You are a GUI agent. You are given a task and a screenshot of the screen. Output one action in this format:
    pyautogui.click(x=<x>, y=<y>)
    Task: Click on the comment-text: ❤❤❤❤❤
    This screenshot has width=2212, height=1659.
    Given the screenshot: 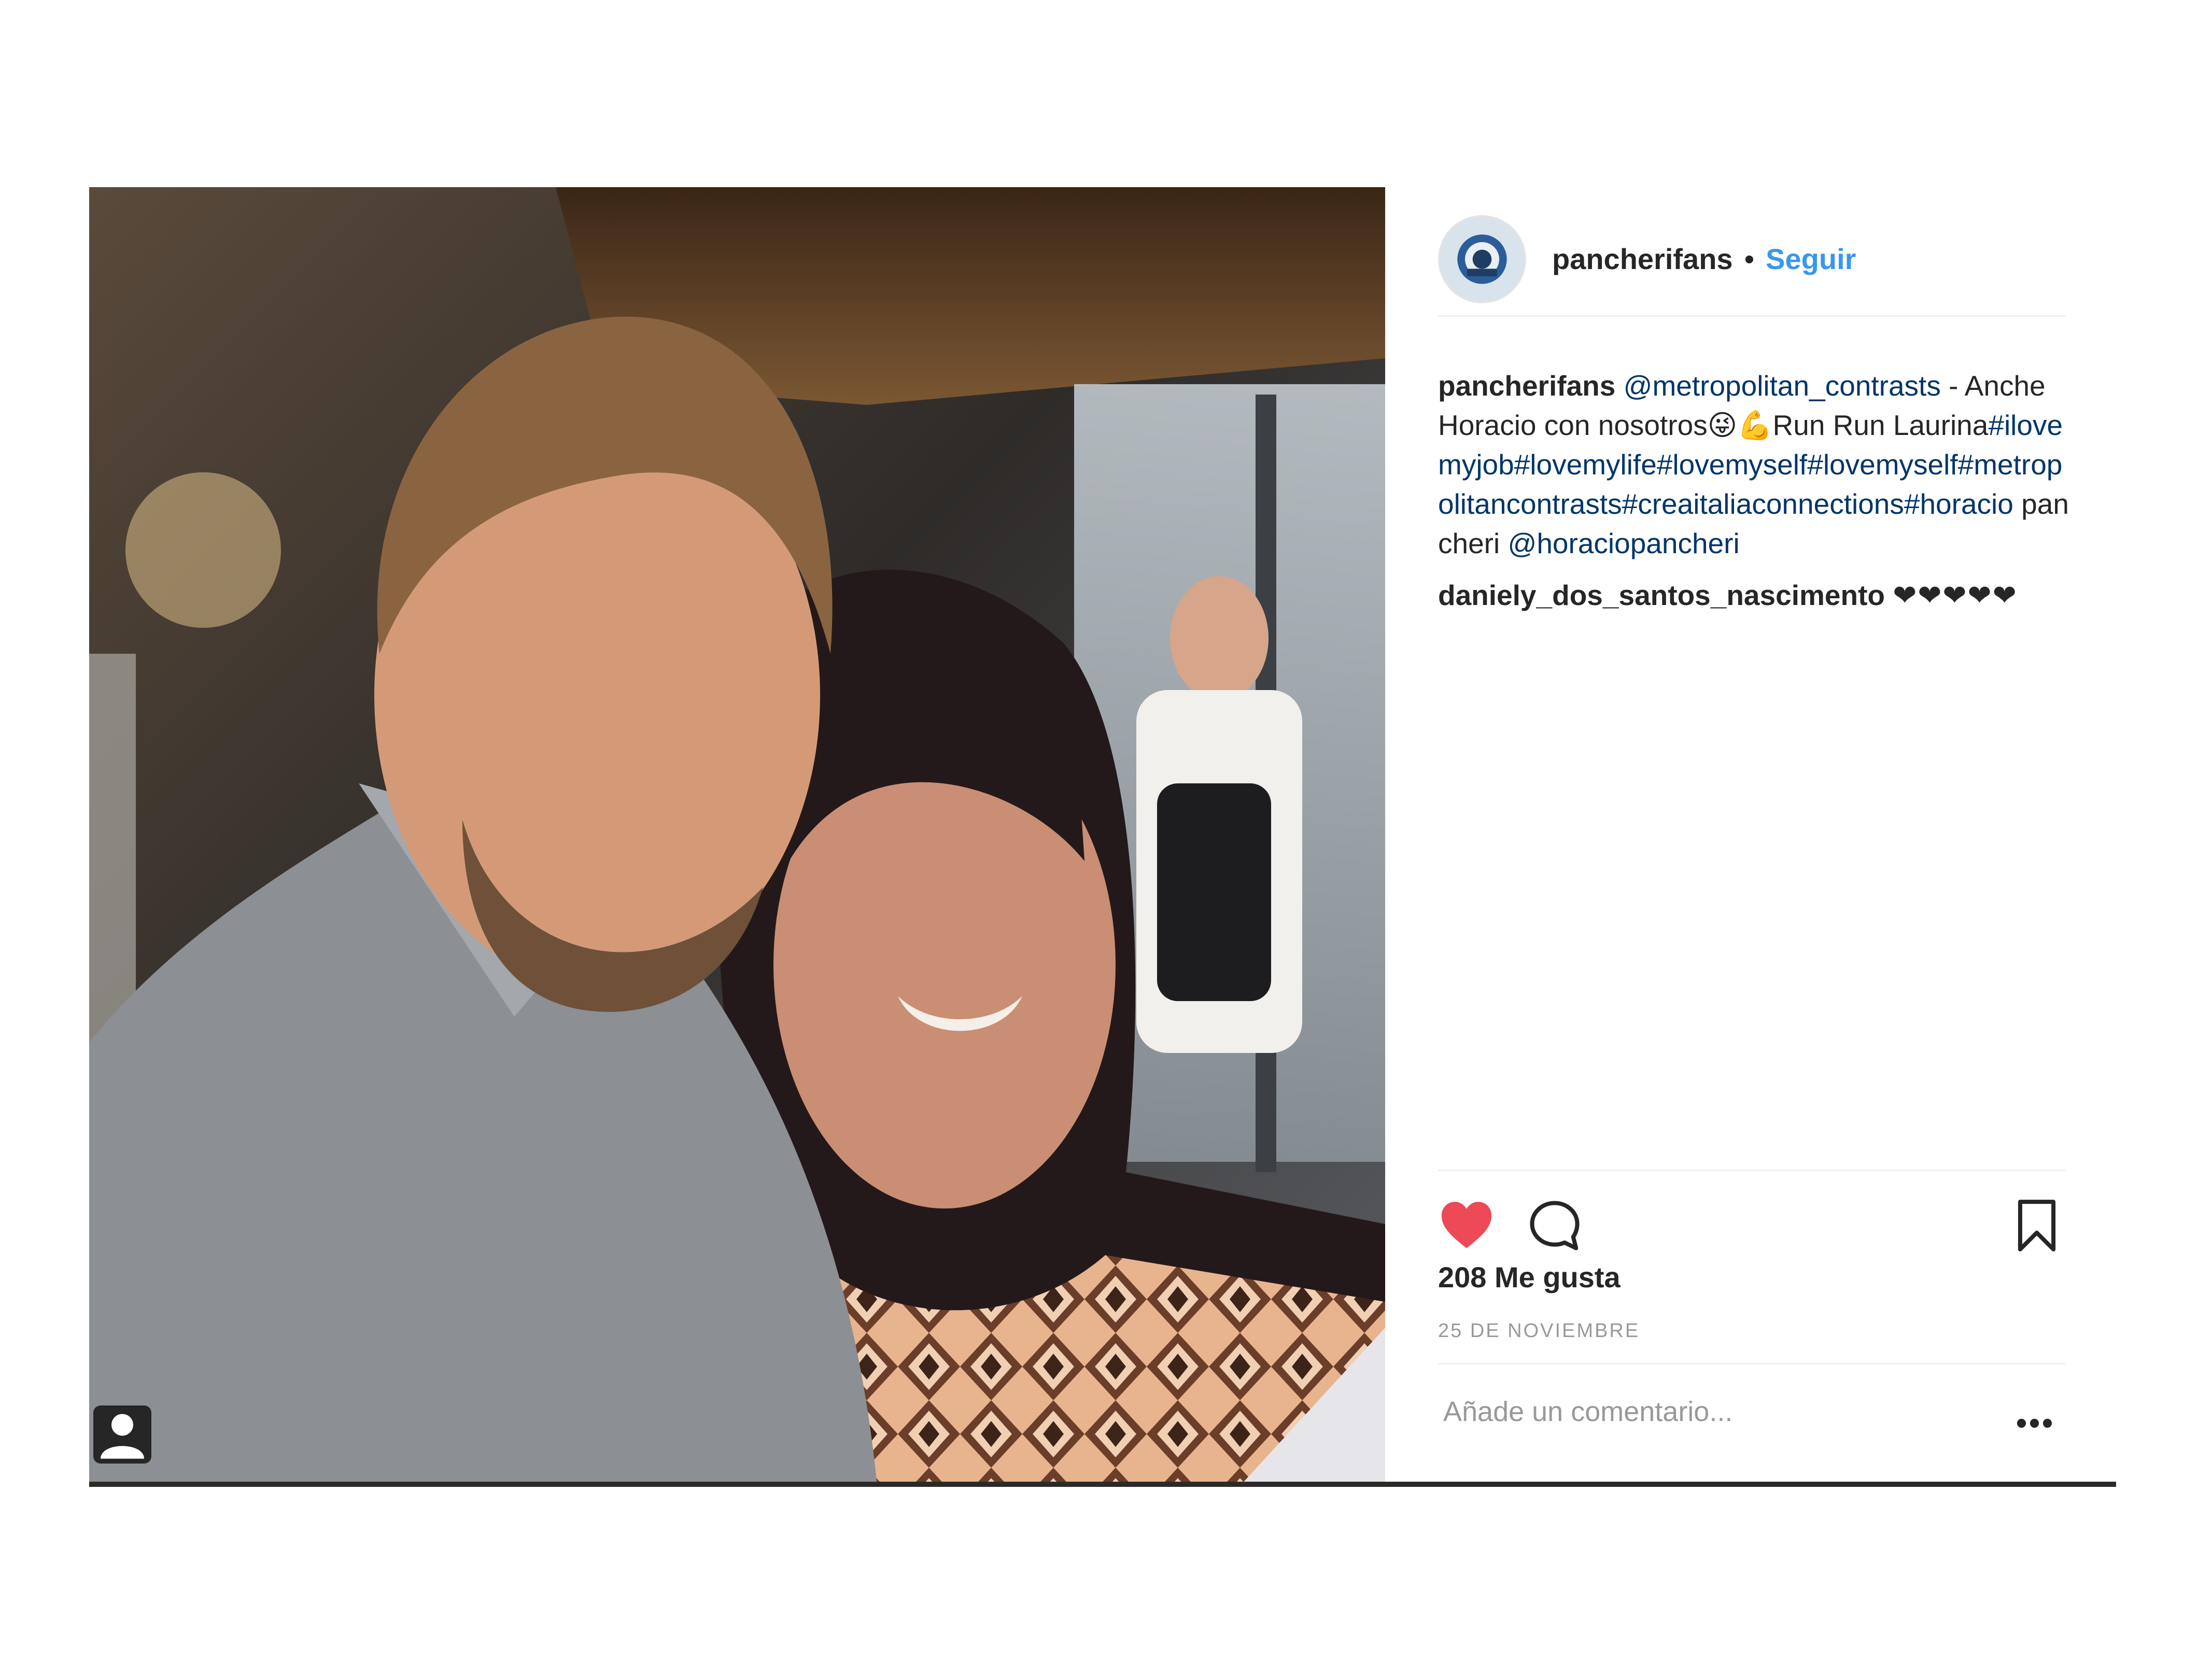 What is the action you would take?
    pyautogui.click(x=1955, y=595)
    